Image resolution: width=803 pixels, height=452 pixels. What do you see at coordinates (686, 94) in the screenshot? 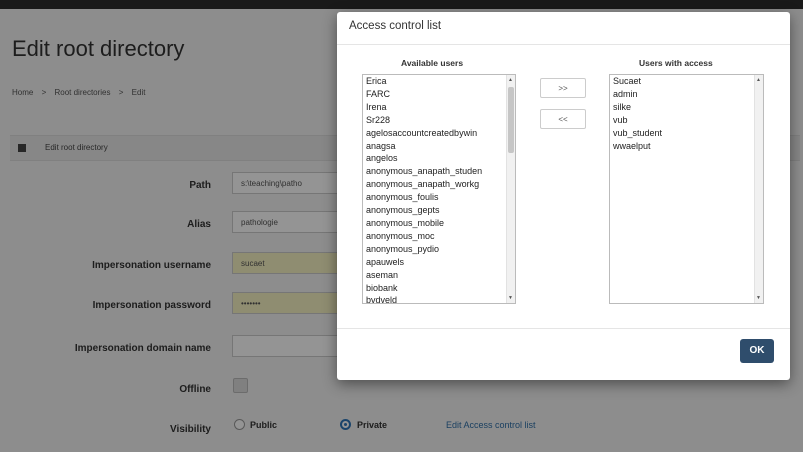
I see `list-item: admin` at bounding box center [686, 94].